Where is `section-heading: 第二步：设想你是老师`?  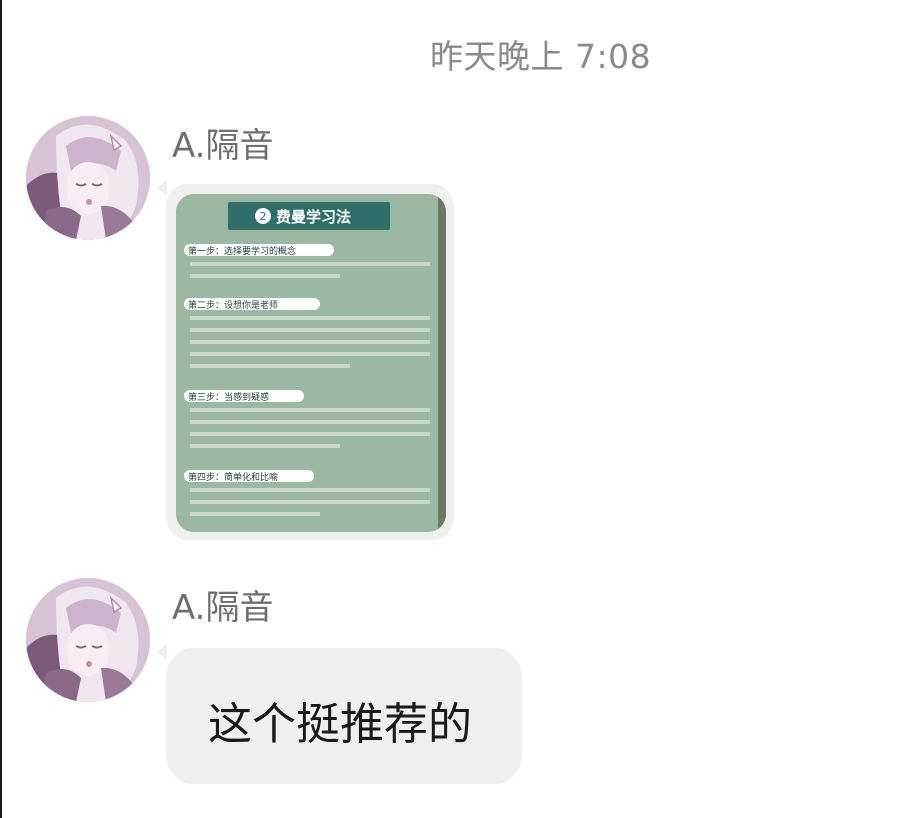 section-heading: 第二步：设想你是老师 is located at coordinates (233, 305).